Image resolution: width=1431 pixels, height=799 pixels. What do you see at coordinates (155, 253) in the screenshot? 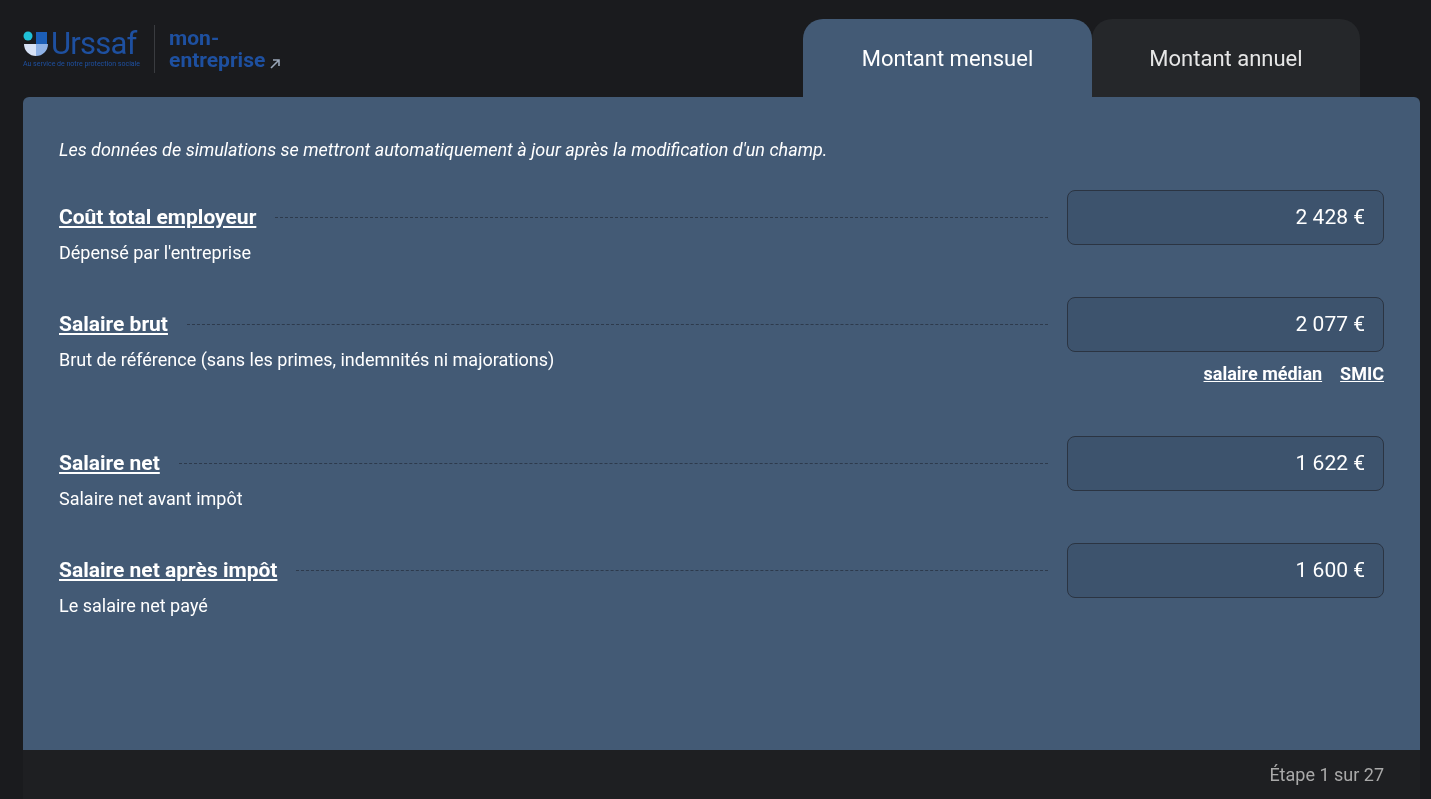
I see `field-description: Dépensé par l'entreprise` at bounding box center [155, 253].